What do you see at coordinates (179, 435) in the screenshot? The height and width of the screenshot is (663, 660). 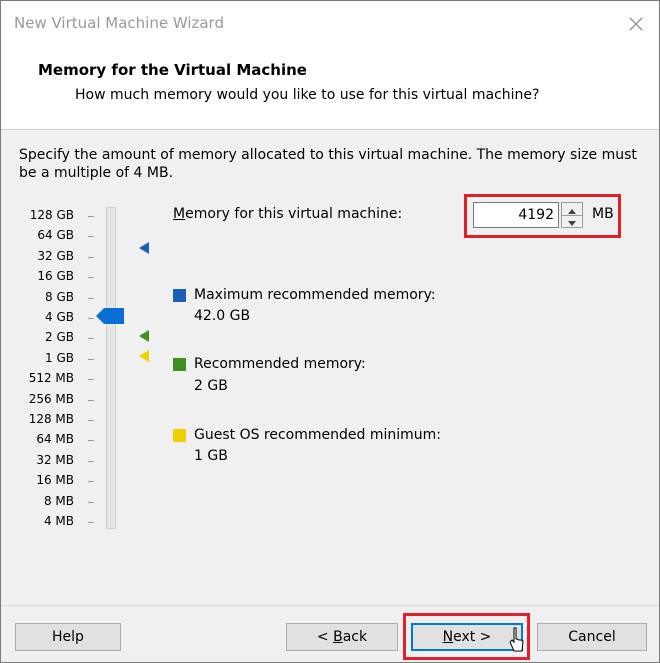 I see `guest-minimum-swatch` at bounding box center [179, 435].